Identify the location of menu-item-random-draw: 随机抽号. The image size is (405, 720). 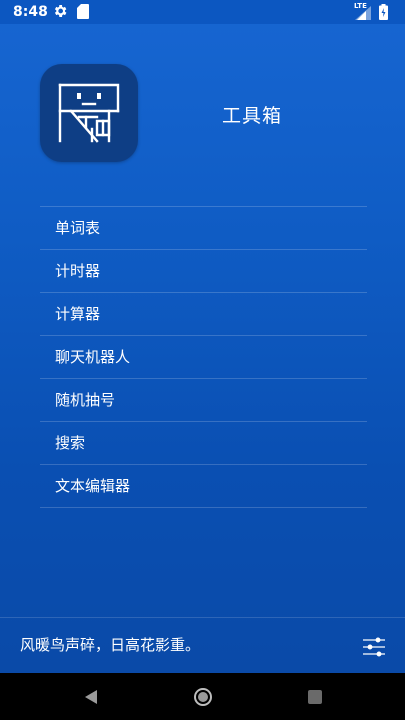
(203, 400).